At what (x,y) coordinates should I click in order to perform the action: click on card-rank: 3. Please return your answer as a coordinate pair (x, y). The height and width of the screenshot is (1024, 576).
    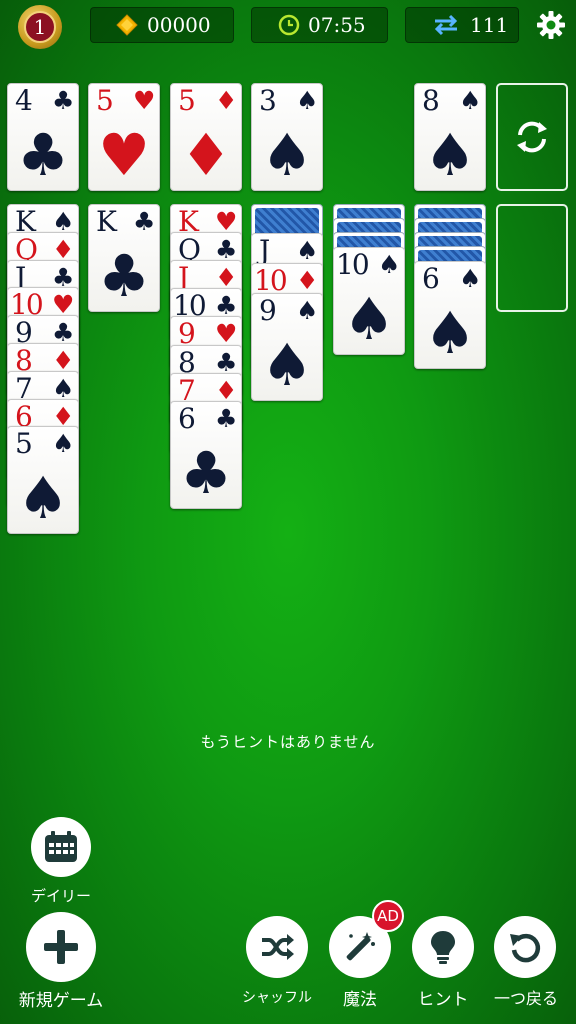
    Looking at the image, I should click on (268, 100).